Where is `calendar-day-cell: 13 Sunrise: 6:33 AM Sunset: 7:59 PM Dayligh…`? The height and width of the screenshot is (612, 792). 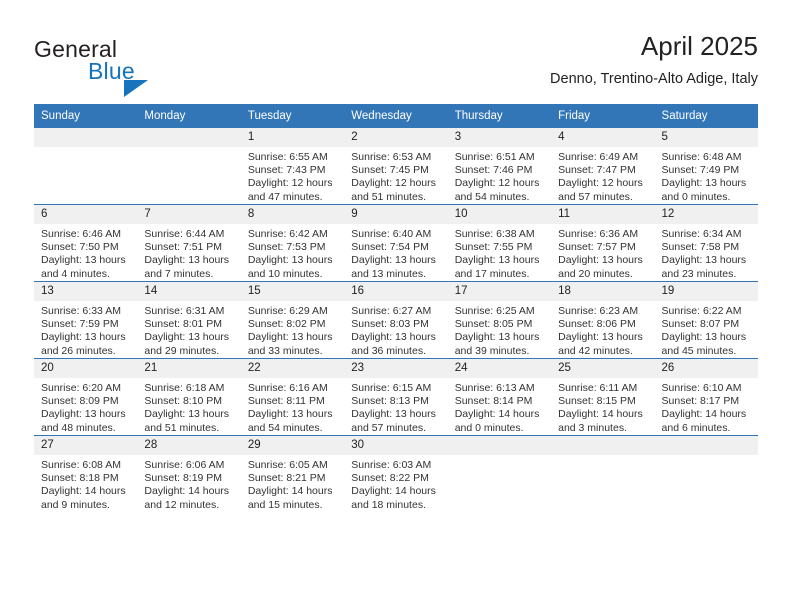
calendar-day-cell: 13 Sunrise: 6:33 AM Sunset: 7:59 PM Dayligh… is located at coordinates (86, 320).